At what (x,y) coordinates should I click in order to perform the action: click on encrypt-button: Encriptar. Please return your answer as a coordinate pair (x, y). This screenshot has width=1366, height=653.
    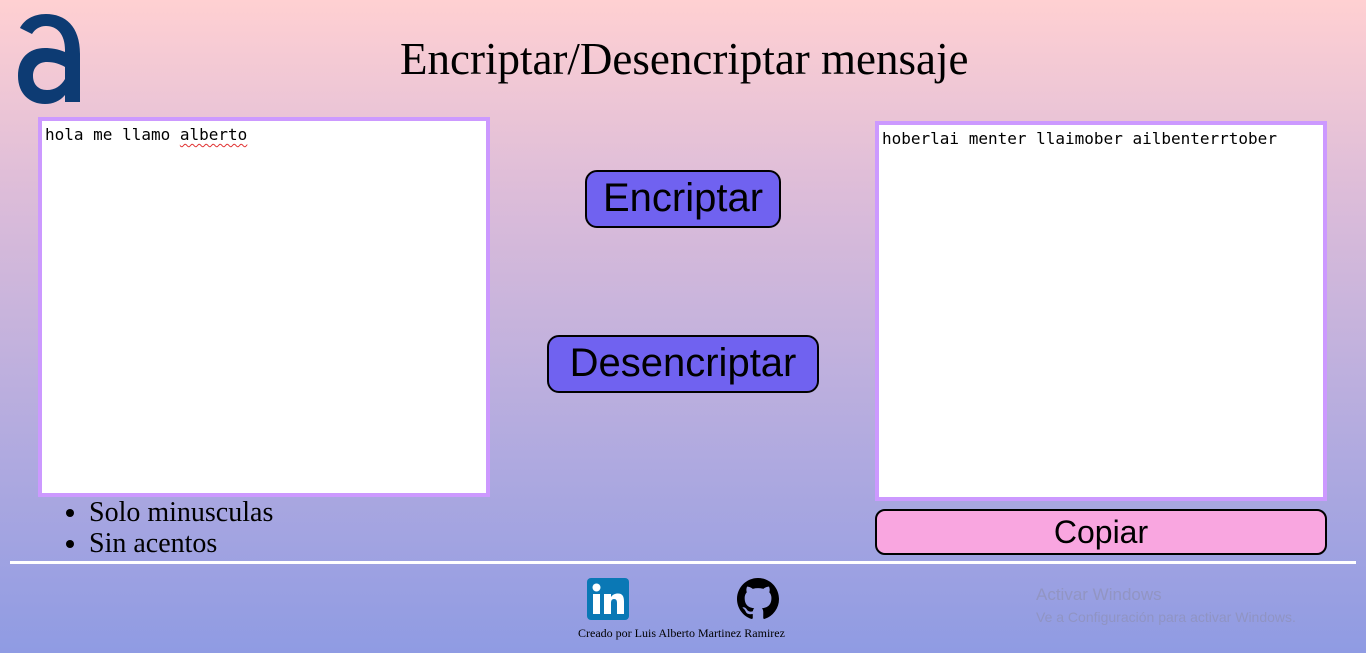
    Looking at the image, I should click on (683, 199).